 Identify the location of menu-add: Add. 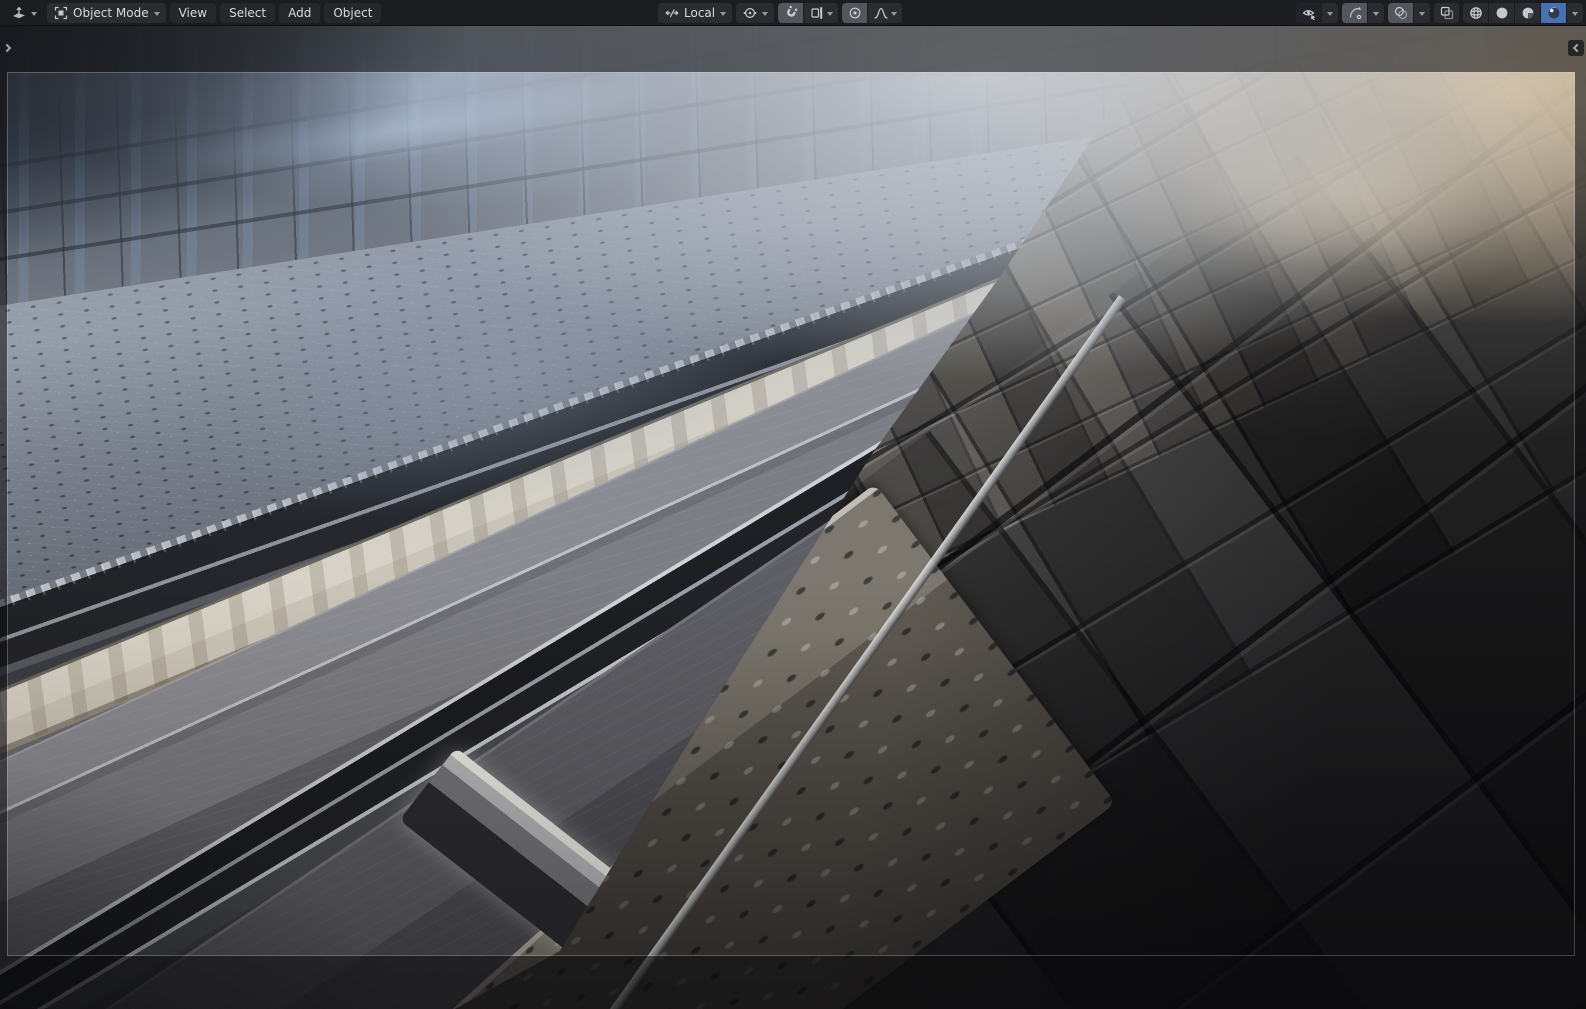
(300, 13).